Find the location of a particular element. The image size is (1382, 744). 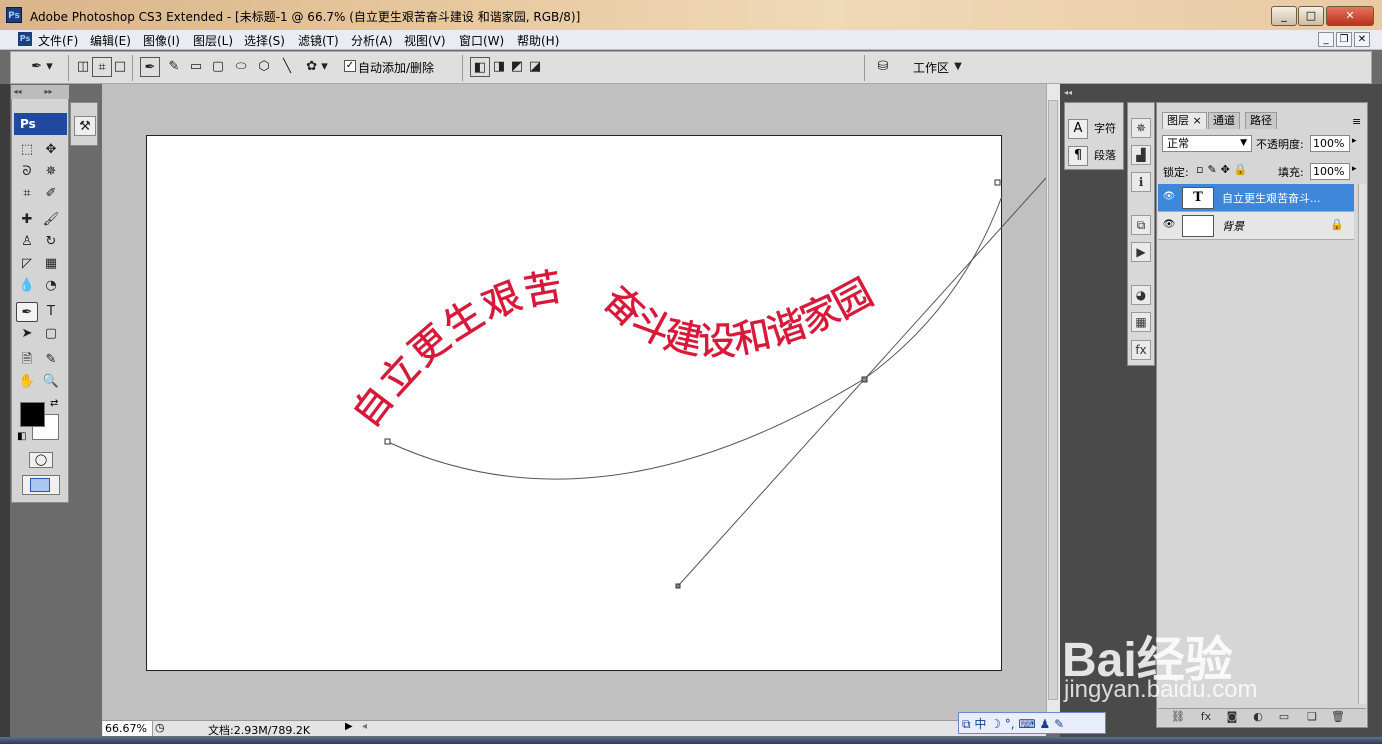

history-brush-icon: ↻ is located at coordinates (51, 242).